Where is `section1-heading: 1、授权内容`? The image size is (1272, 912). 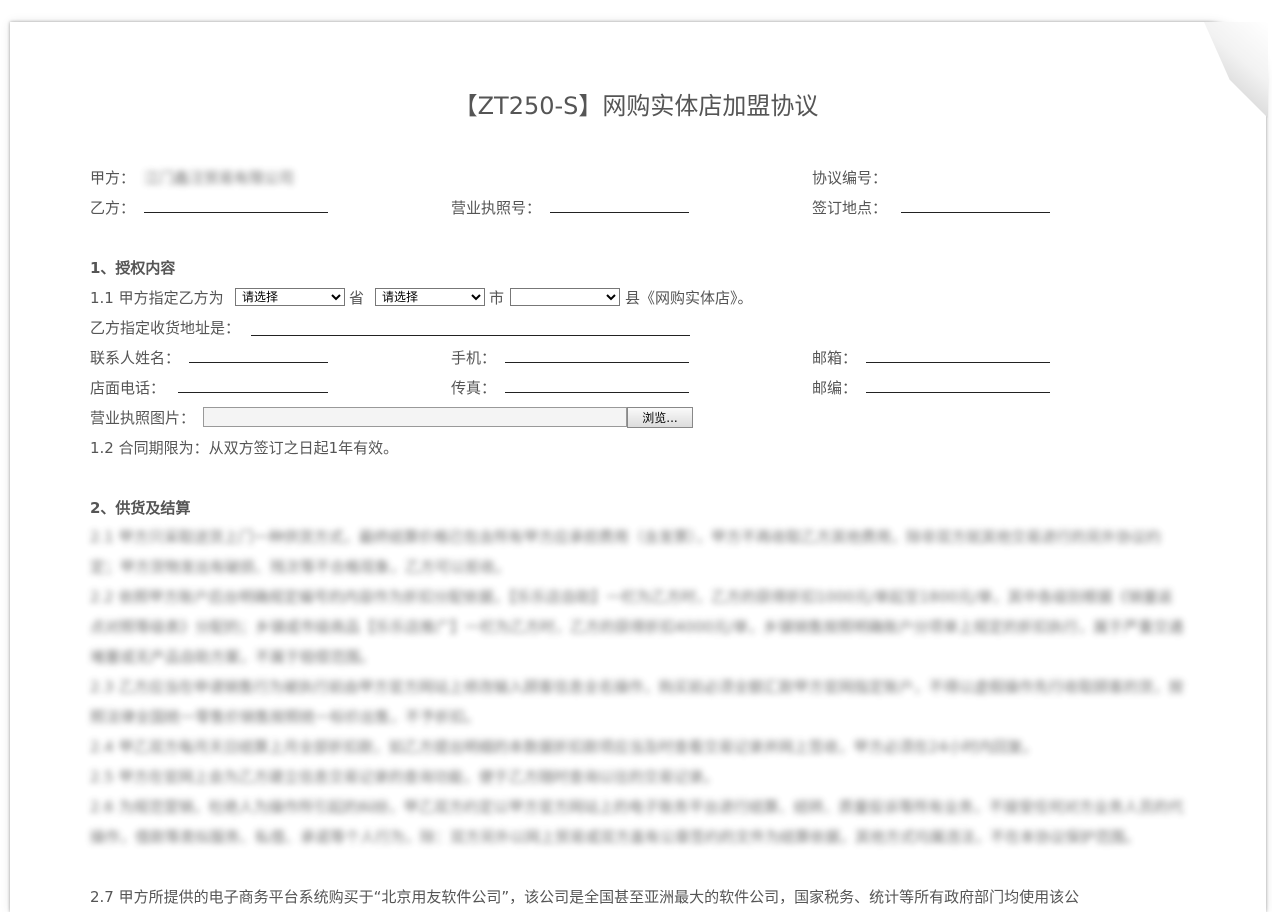
section1-heading: 1、授权内容 is located at coordinates (133, 268).